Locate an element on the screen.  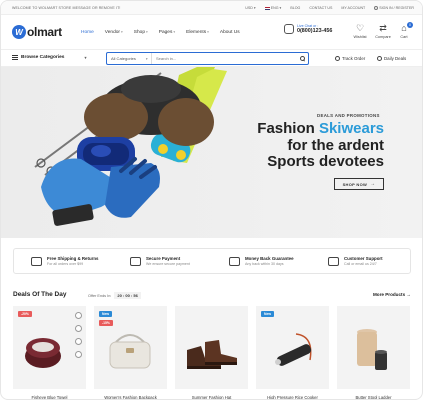
product-image: New -15% is located at coordinates (130, 347).